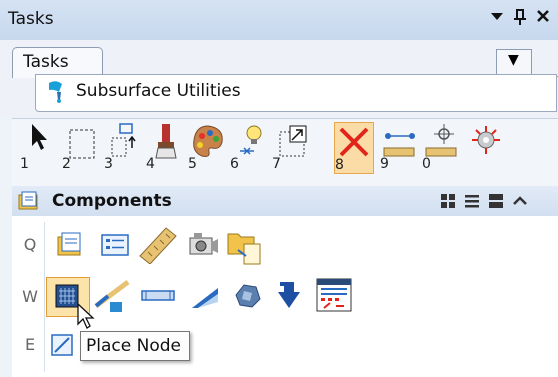 The width and height of the screenshot is (558, 377). What do you see at coordinates (245, 246) in the screenshot?
I see `folder-document-icon` at bounding box center [245, 246].